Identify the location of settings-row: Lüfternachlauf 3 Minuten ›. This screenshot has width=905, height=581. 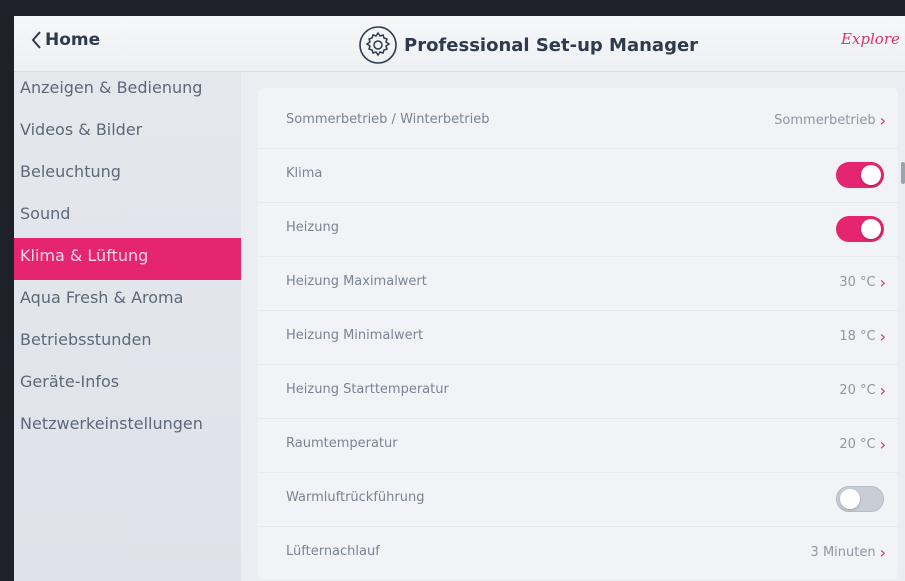
(578, 554).